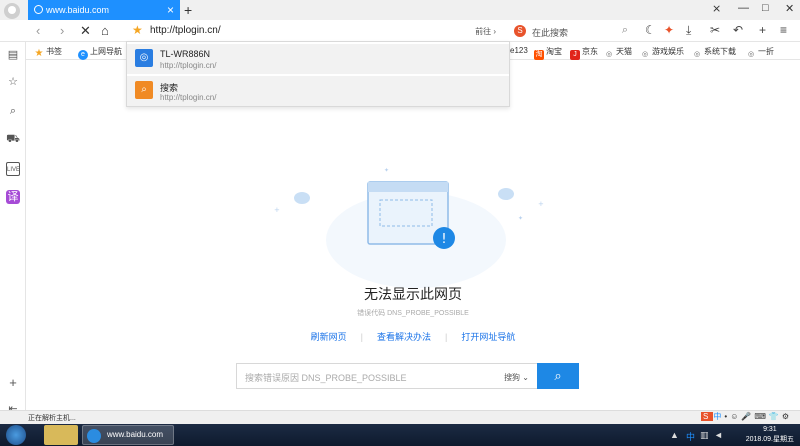  What do you see at coordinates (519, 50) in the screenshot?
I see `bookmark-item: e123` at bounding box center [519, 50].